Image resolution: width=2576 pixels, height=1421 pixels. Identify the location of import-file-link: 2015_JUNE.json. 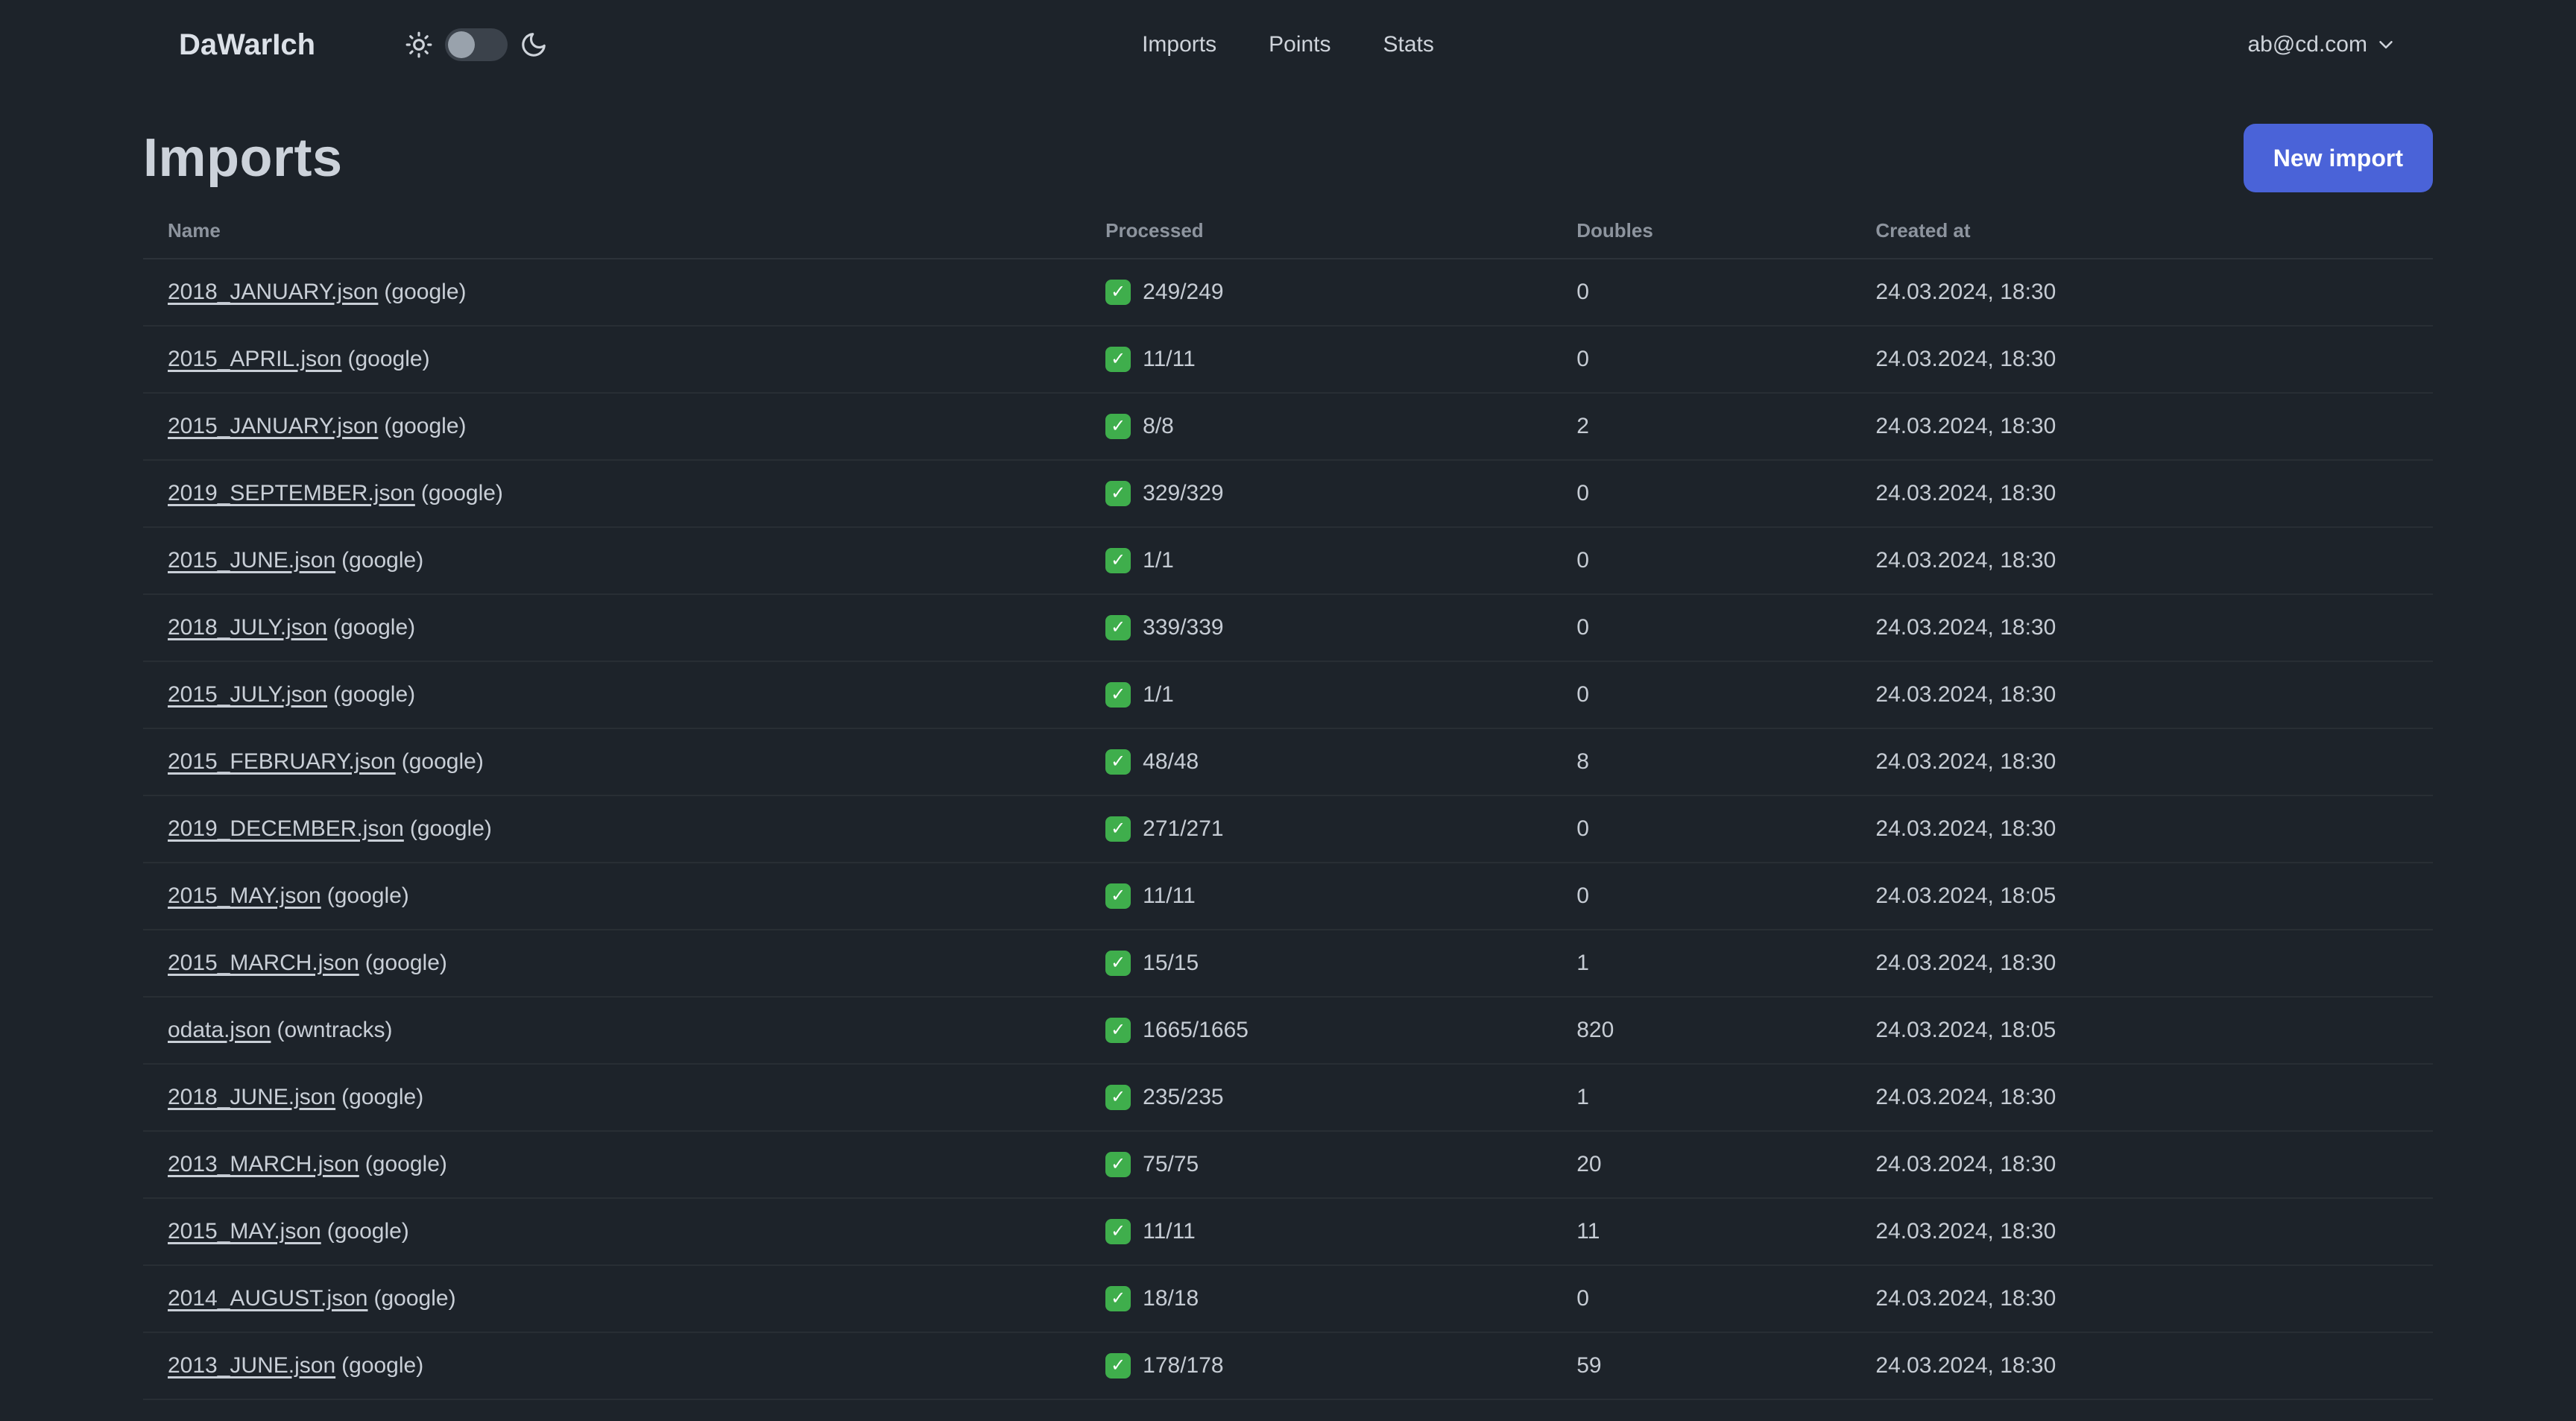
(252, 560).